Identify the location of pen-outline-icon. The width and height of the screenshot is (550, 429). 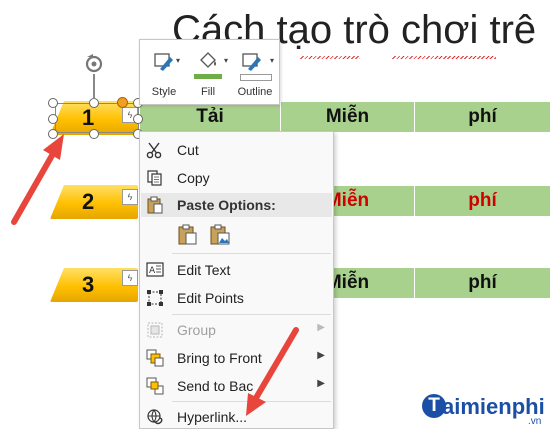
(251, 62).